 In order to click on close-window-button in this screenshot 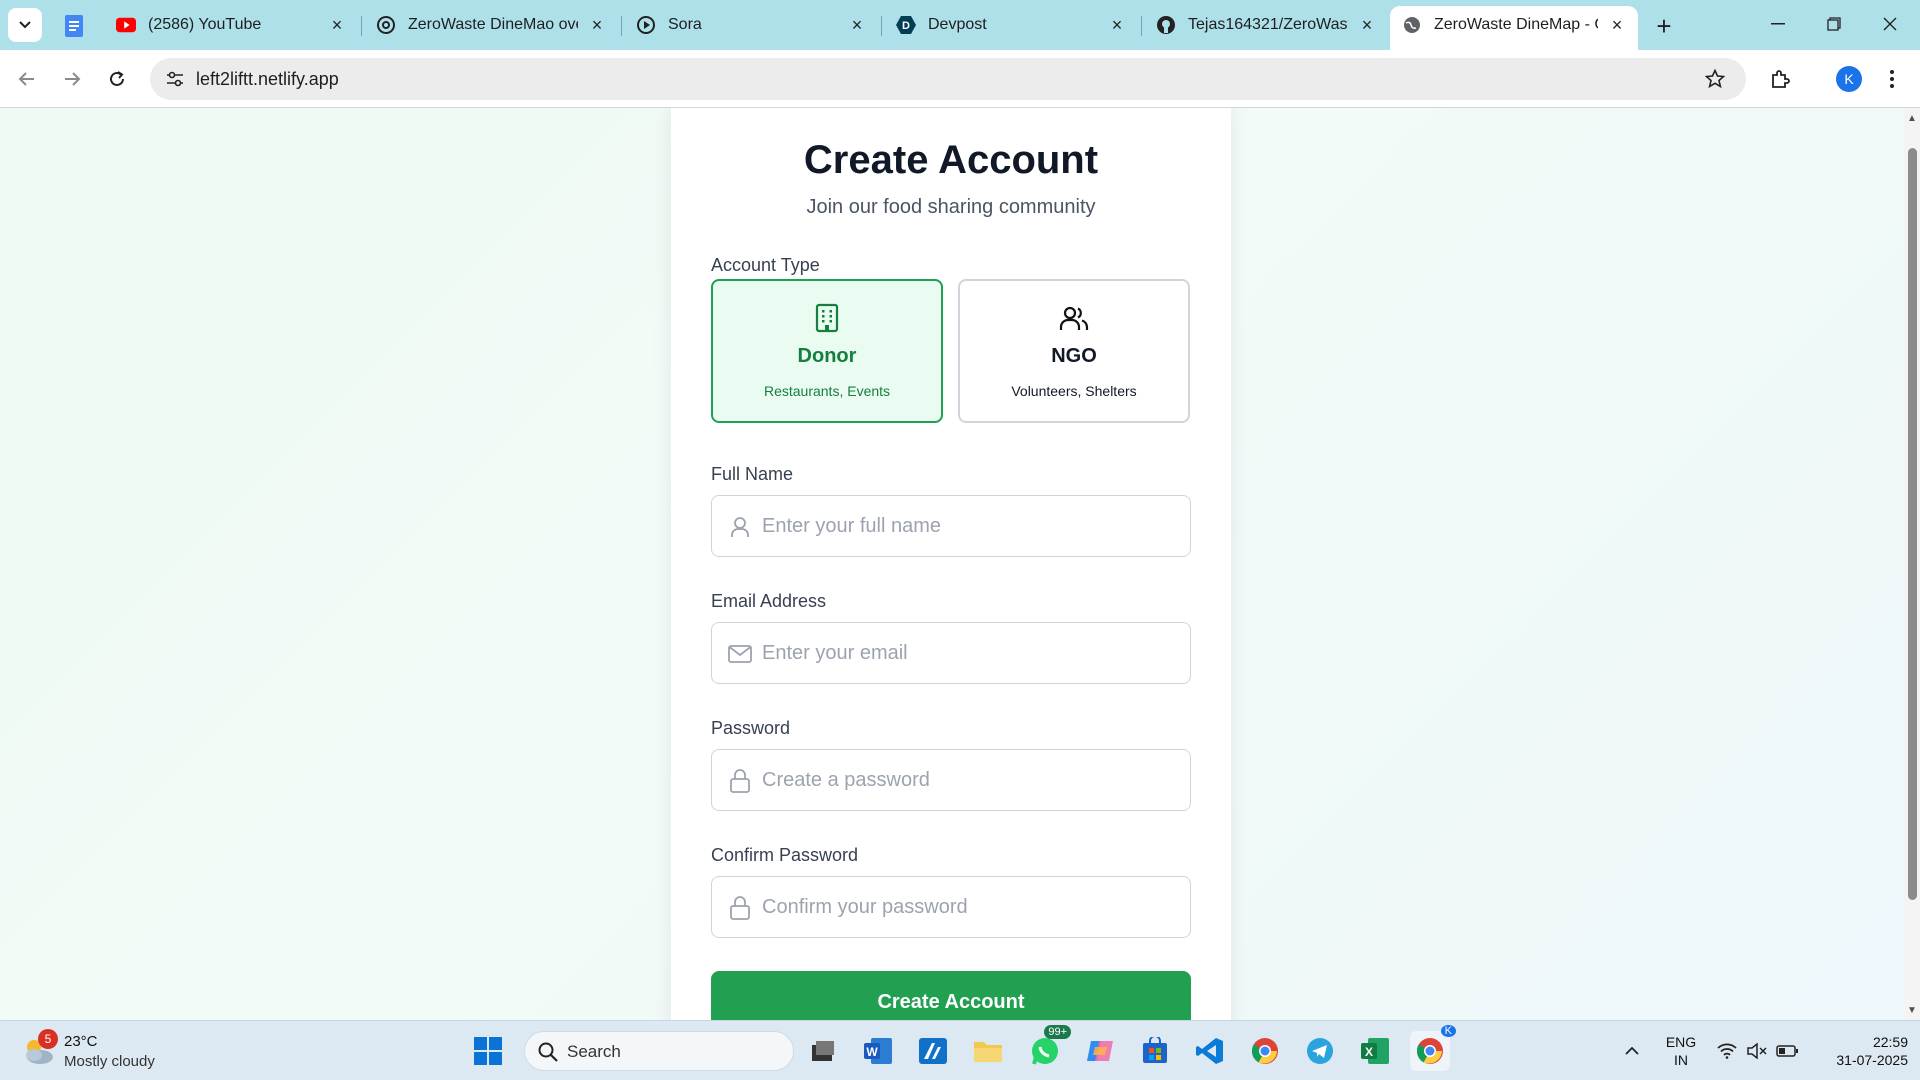, I will do `click(1890, 24)`.